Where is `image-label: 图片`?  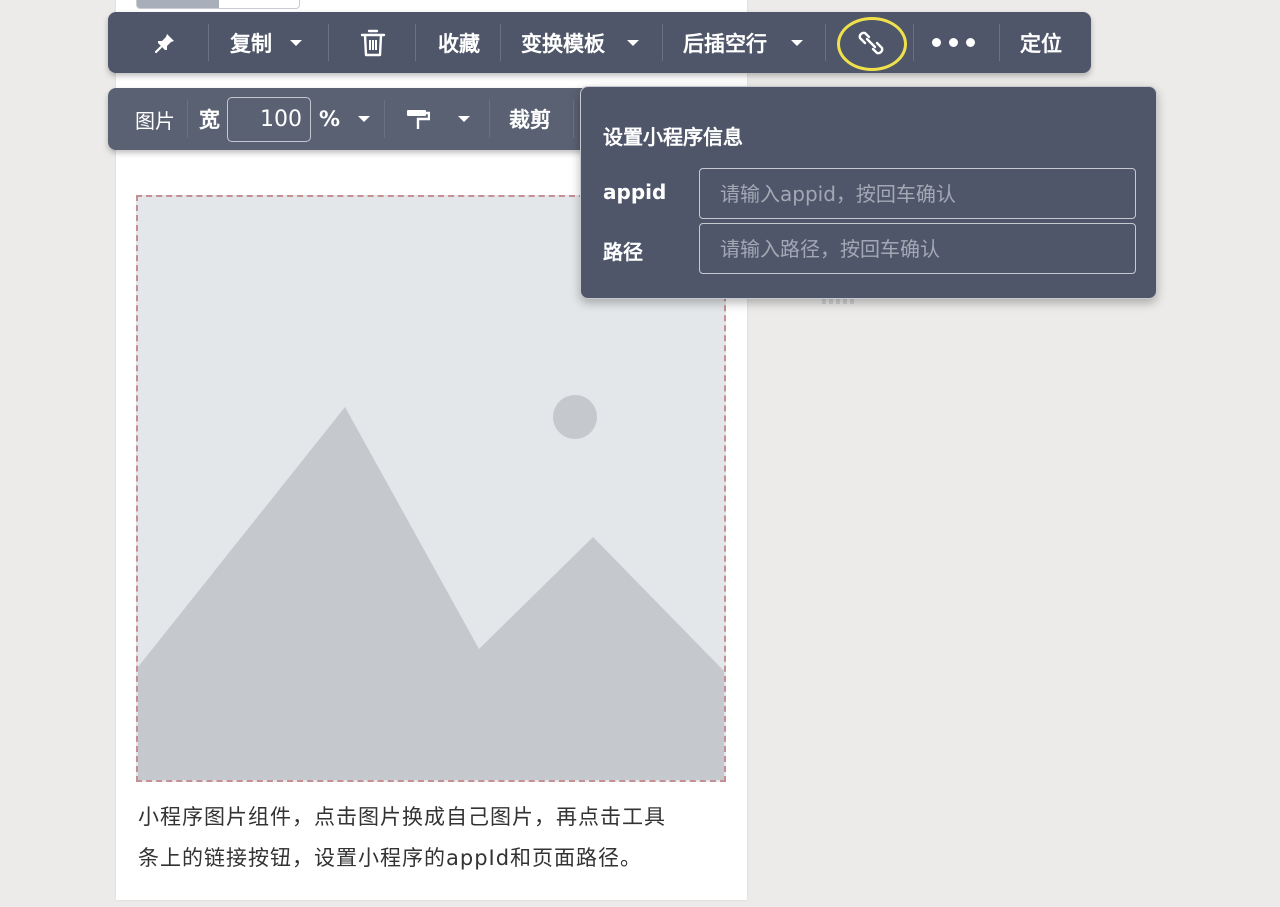 image-label: 图片 is located at coordinates (155, 119).